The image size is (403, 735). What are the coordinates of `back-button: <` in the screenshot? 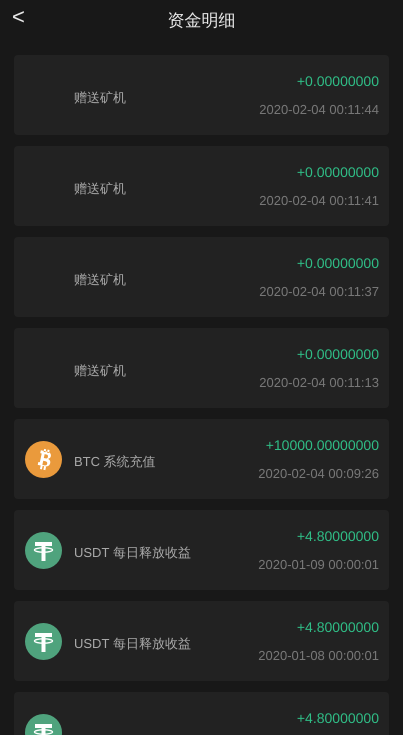 It's located at (18, 17).